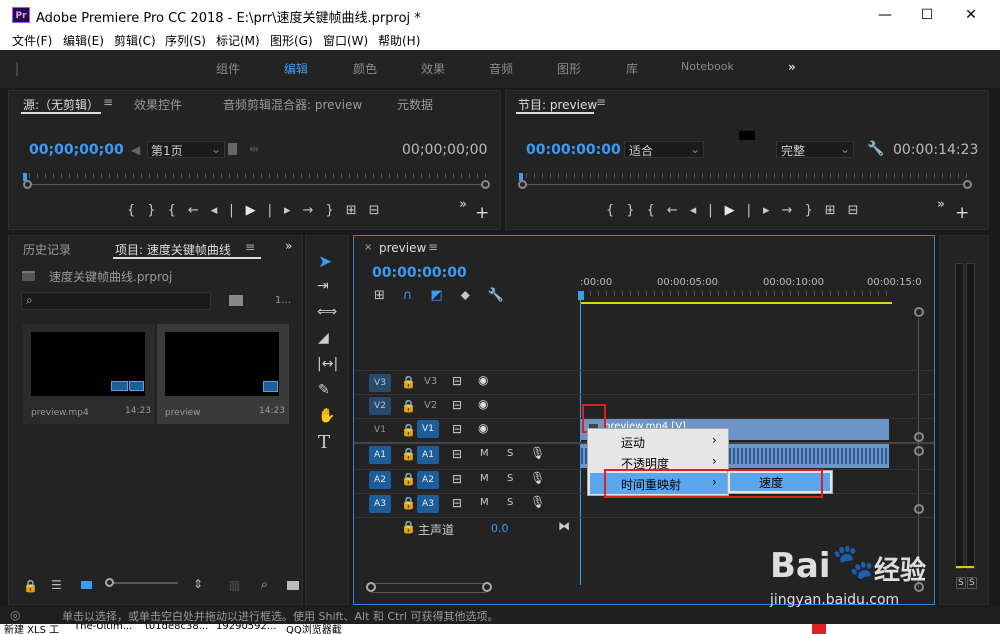  Describe the element at coordinates (228, 210) in the screenshot. I see `step-back-icon: ◂|` at that location.